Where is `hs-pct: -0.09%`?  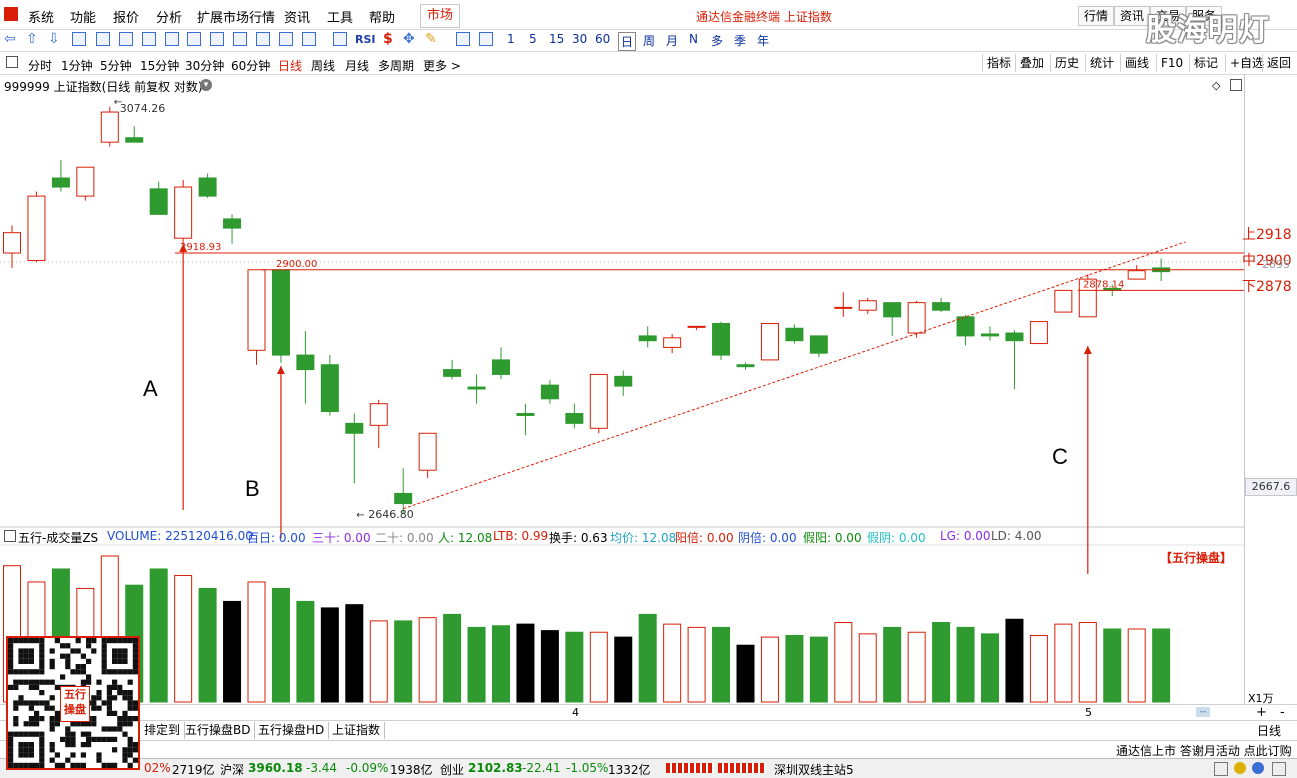
hs-pct: -0.09% is located at coordinates (367, 768).